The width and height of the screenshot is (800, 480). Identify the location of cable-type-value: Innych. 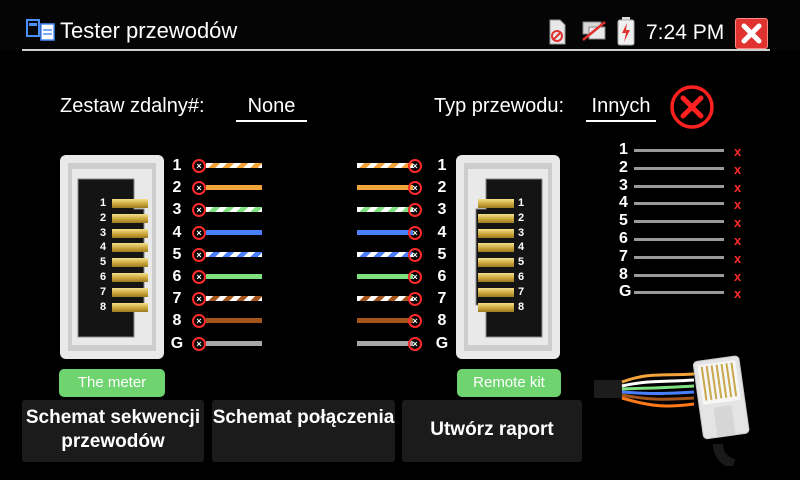
(621, 108).